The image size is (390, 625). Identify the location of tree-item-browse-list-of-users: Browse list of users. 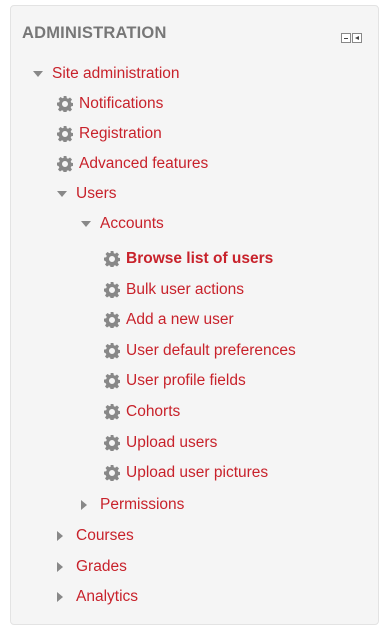
(188, 259).